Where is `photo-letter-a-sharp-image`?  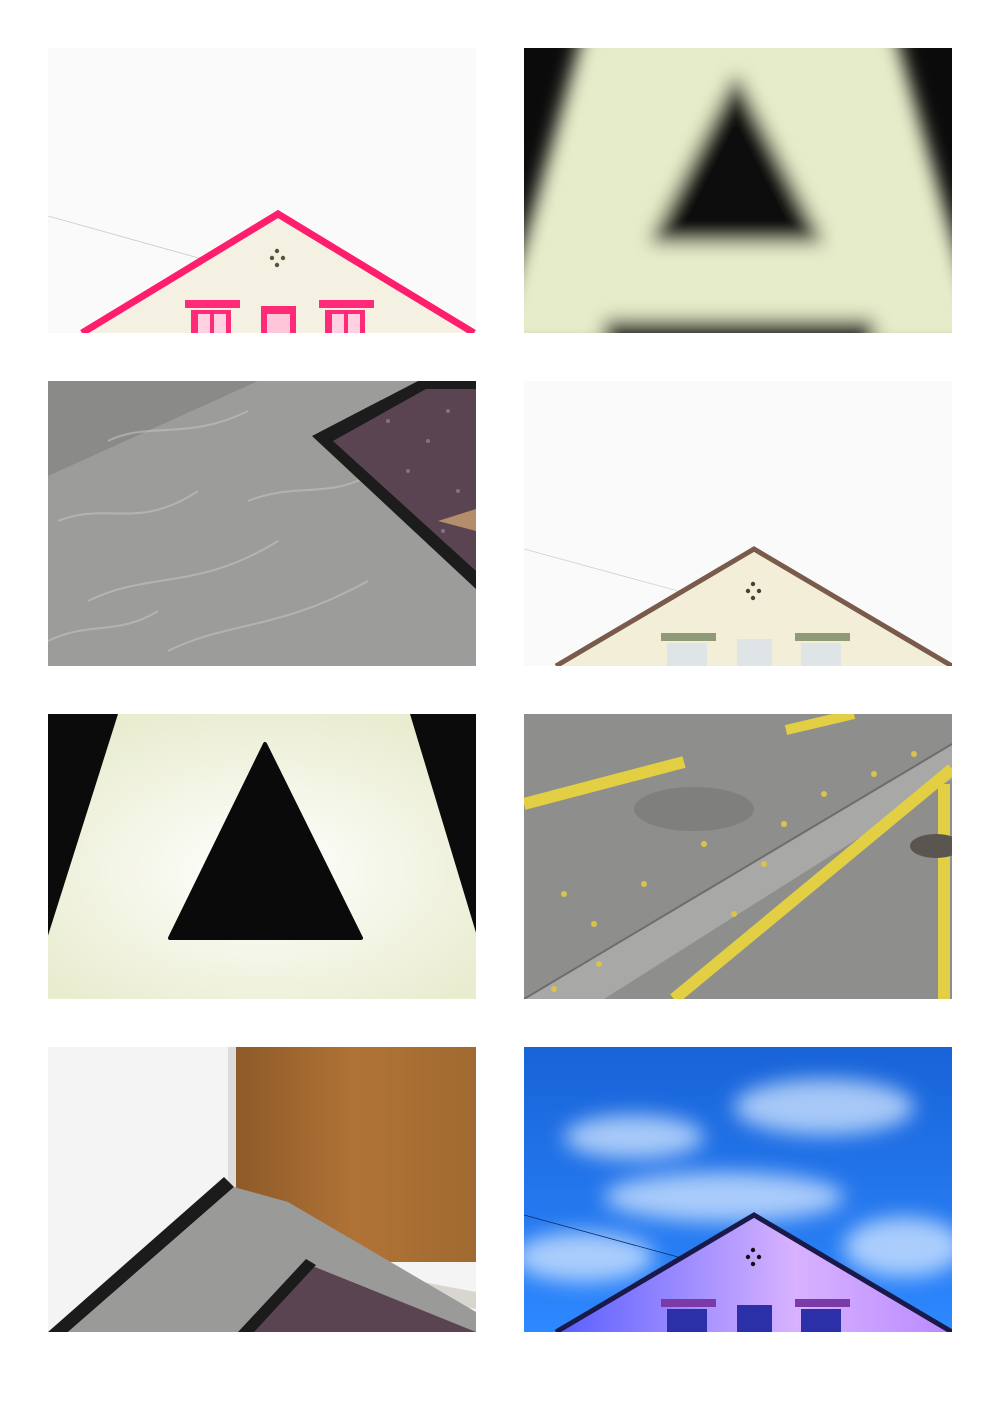
photo-letter-a-sharp-image is located at coordinates (262, 856).